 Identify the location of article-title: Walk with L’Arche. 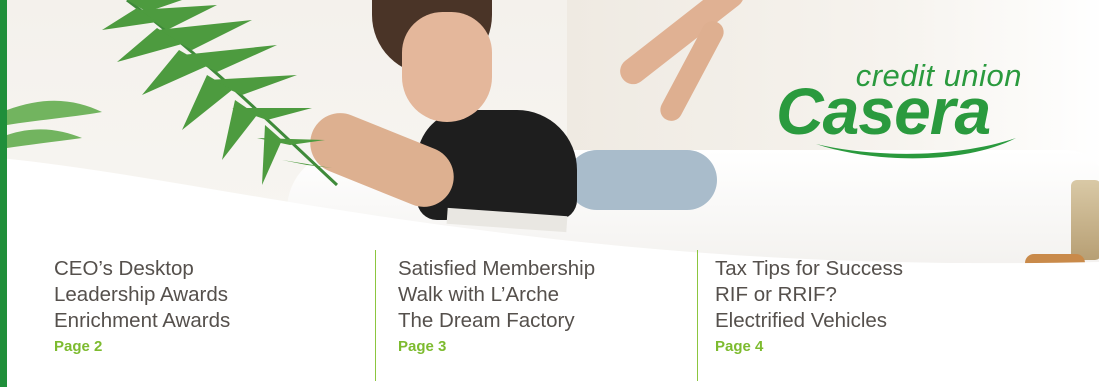
(557, 295).